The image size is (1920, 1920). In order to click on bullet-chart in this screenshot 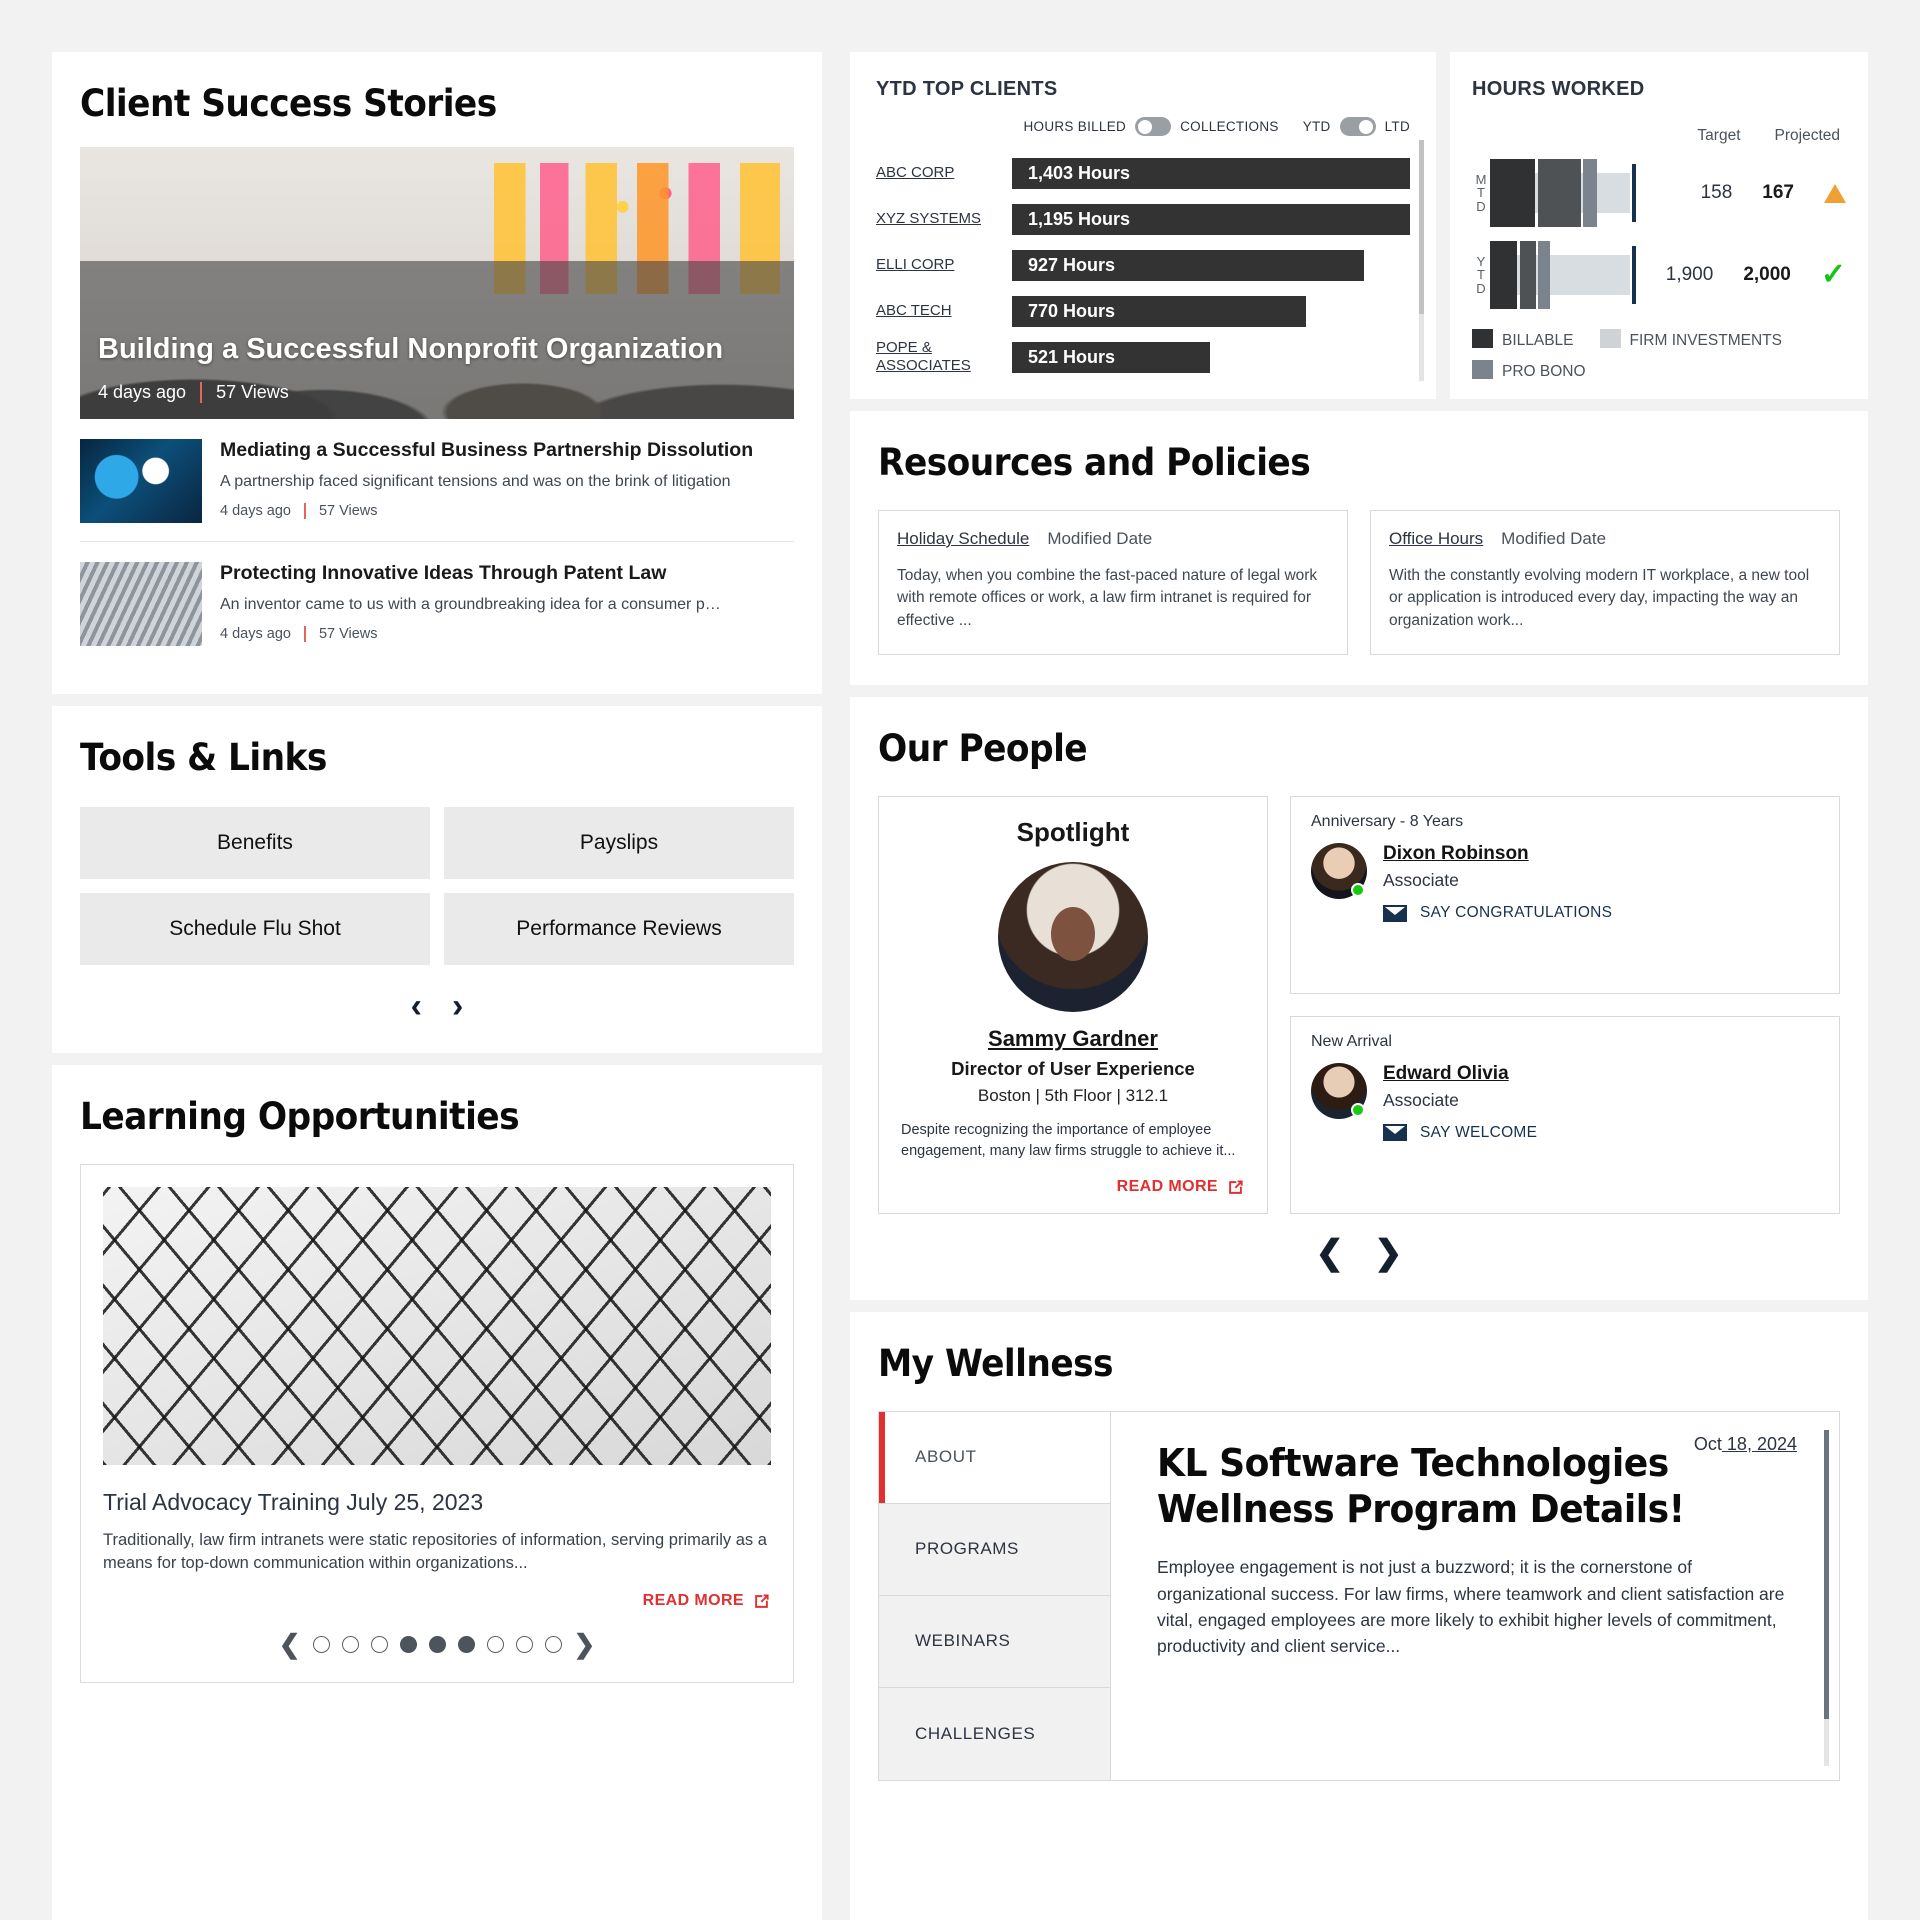, I will do `click(1580, 275)`.